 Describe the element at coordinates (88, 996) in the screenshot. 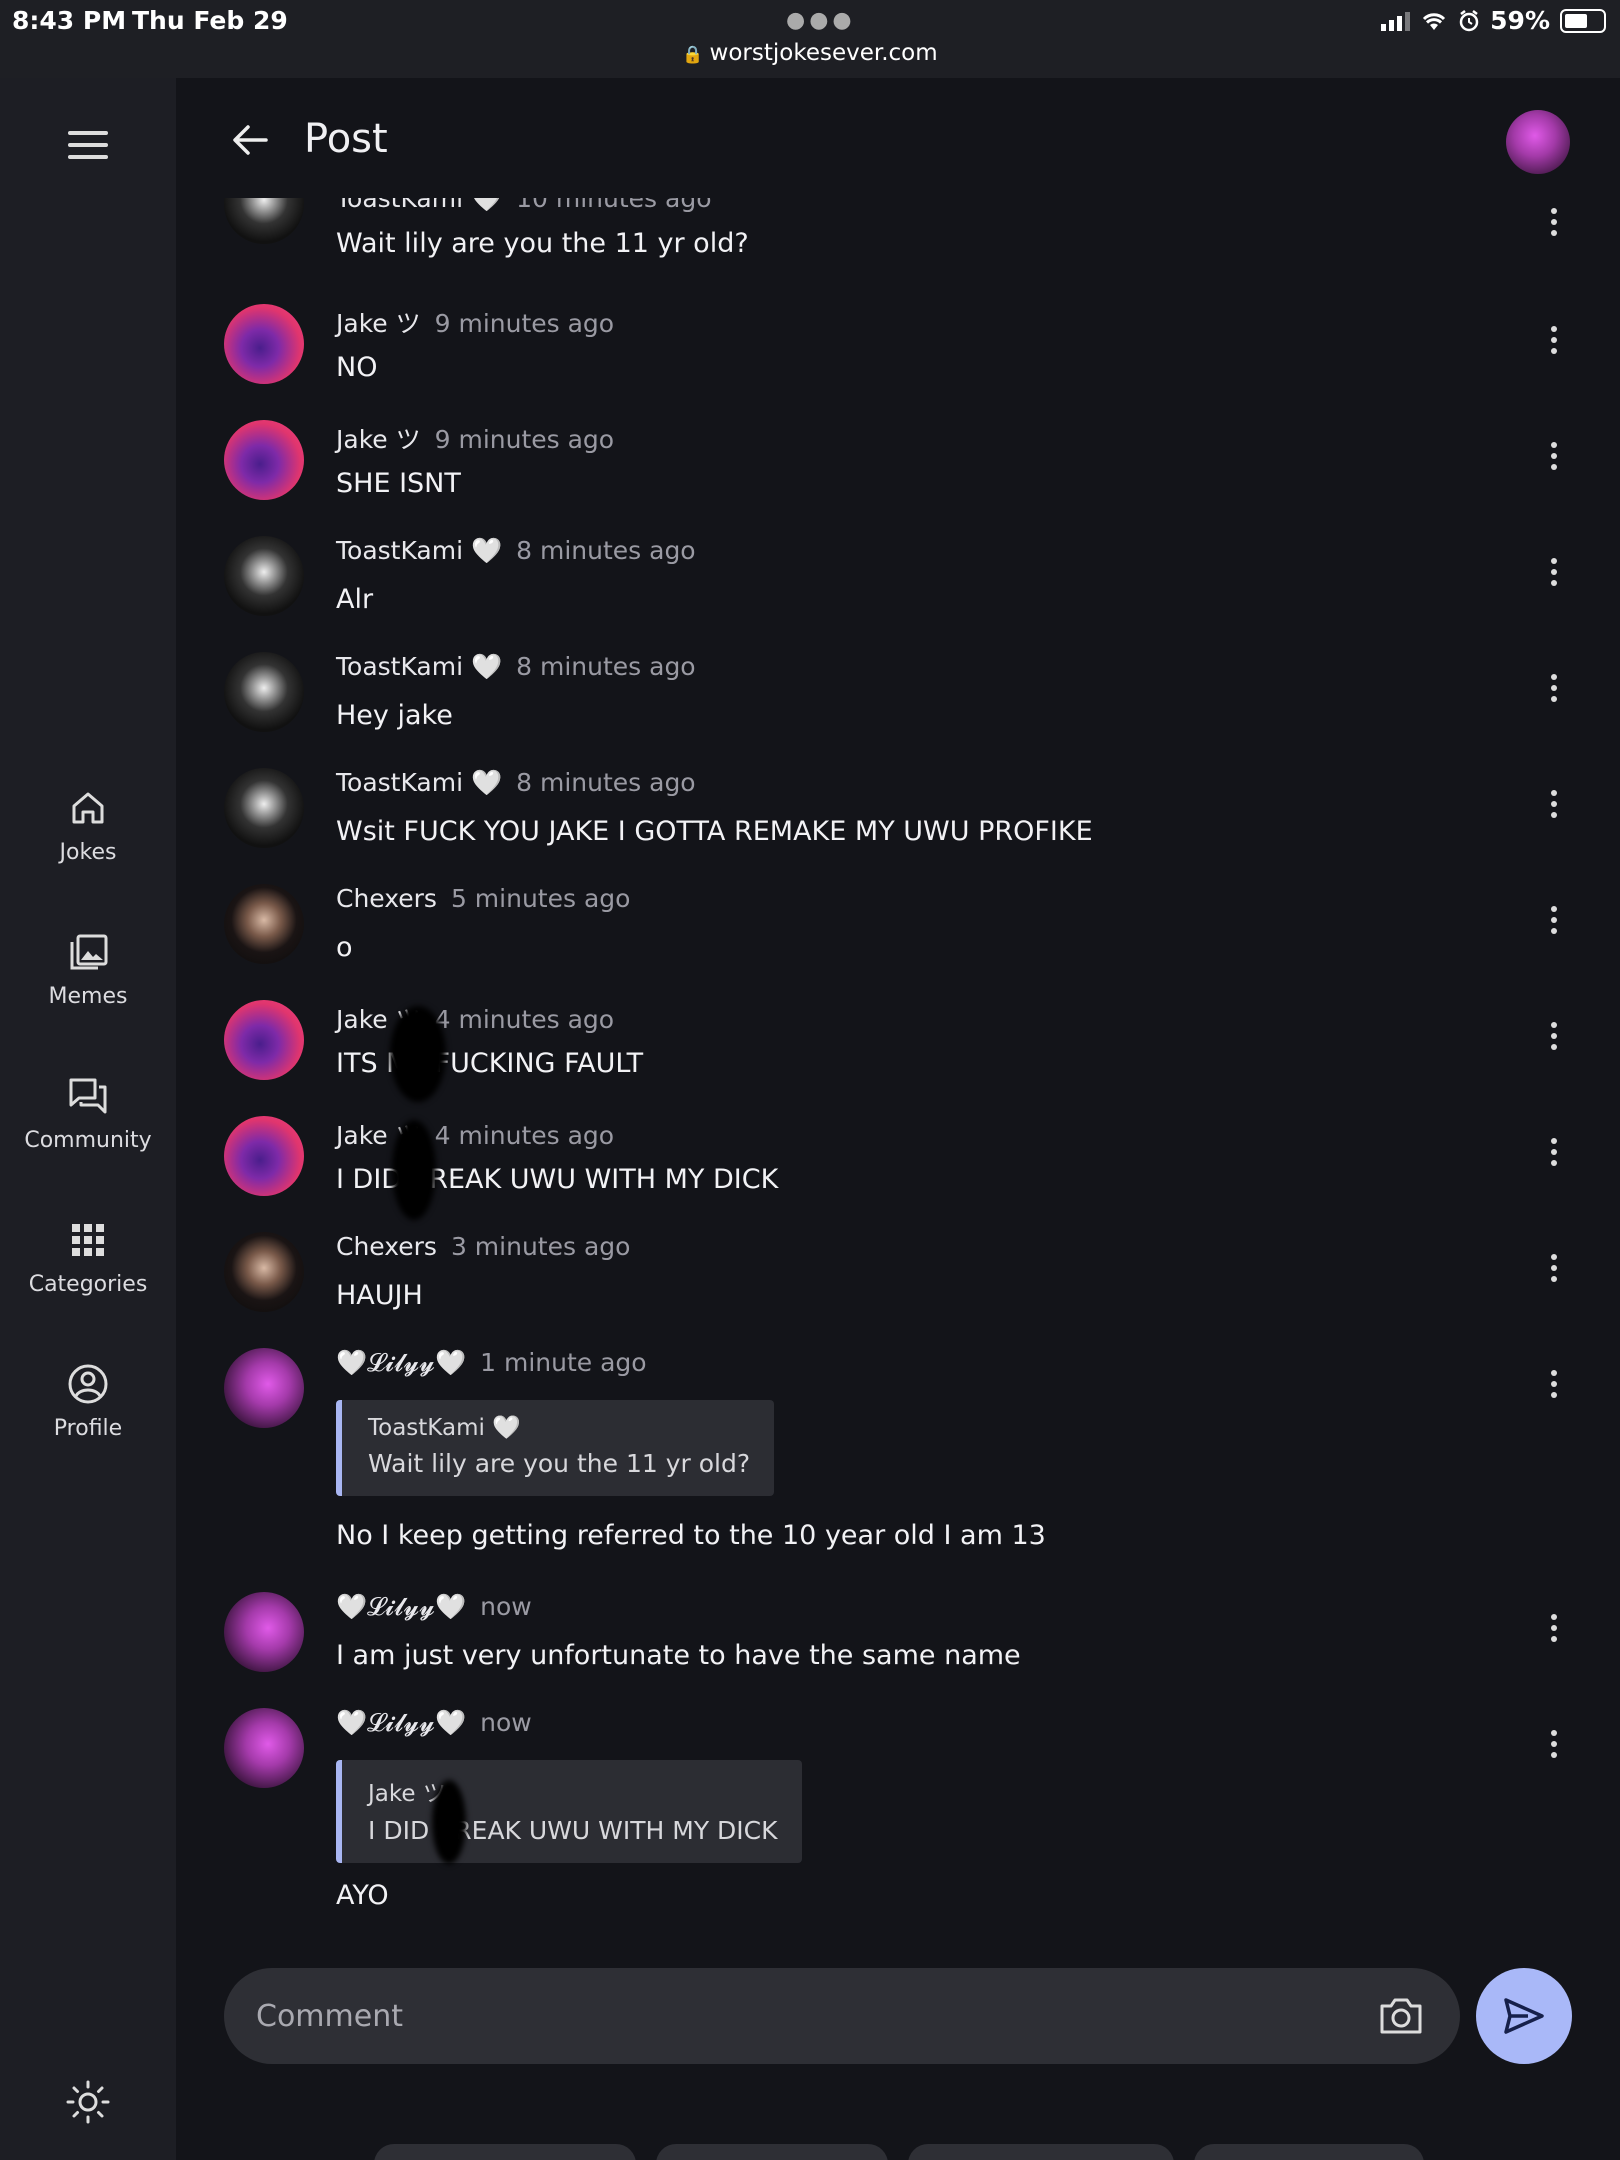

I see `sidebar-item-label: Memes` at that location.